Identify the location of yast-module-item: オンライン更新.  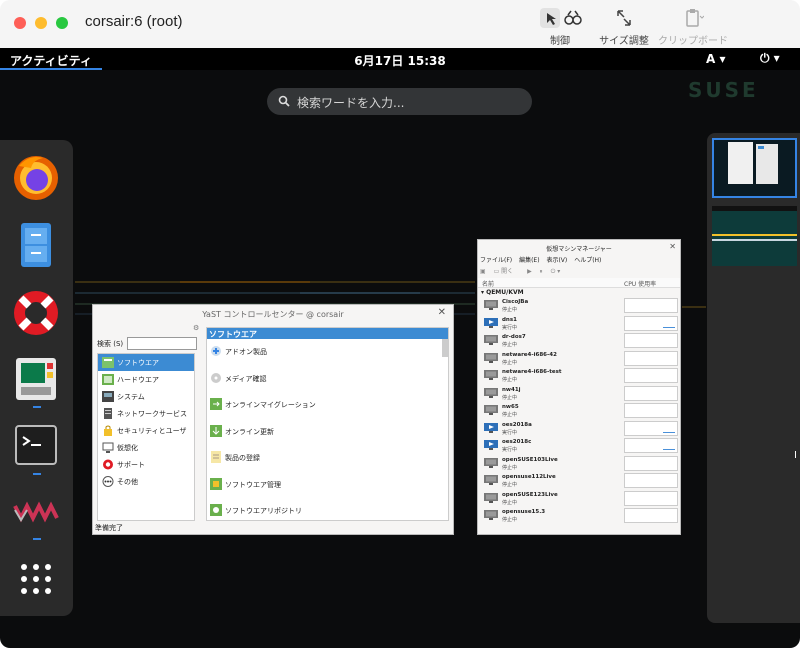
(327, 432).